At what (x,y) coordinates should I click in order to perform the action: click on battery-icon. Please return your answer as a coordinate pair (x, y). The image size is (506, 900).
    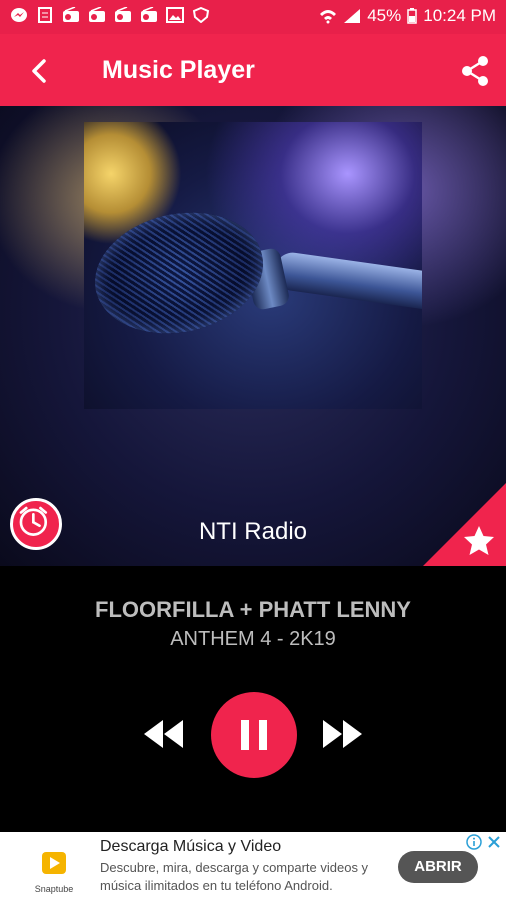
    Looking at the image, I should click on (412, 16).